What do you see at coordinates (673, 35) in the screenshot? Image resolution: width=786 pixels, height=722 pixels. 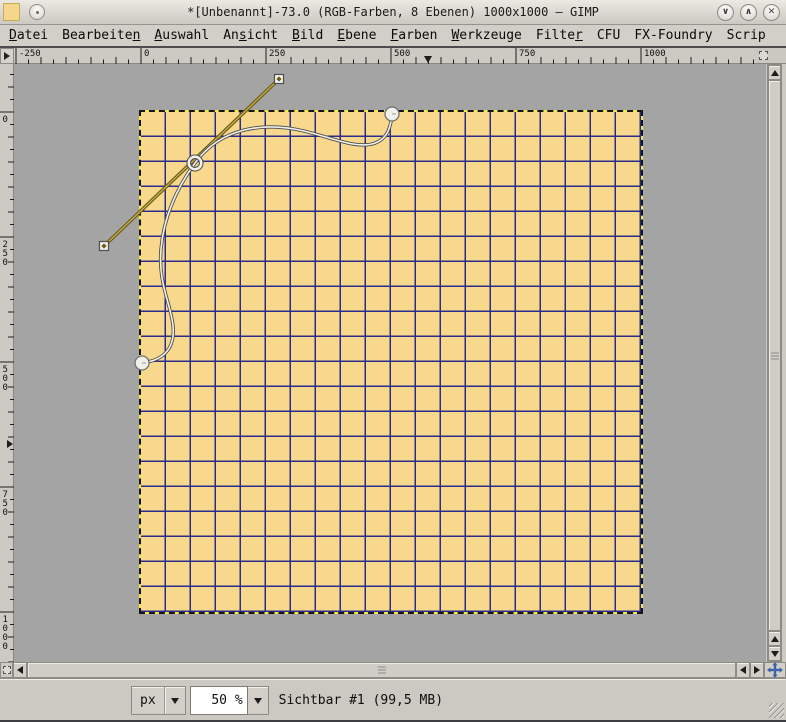 I see `menu-fxfoundry: FX-Foundry` at bounding box center [673, 35].